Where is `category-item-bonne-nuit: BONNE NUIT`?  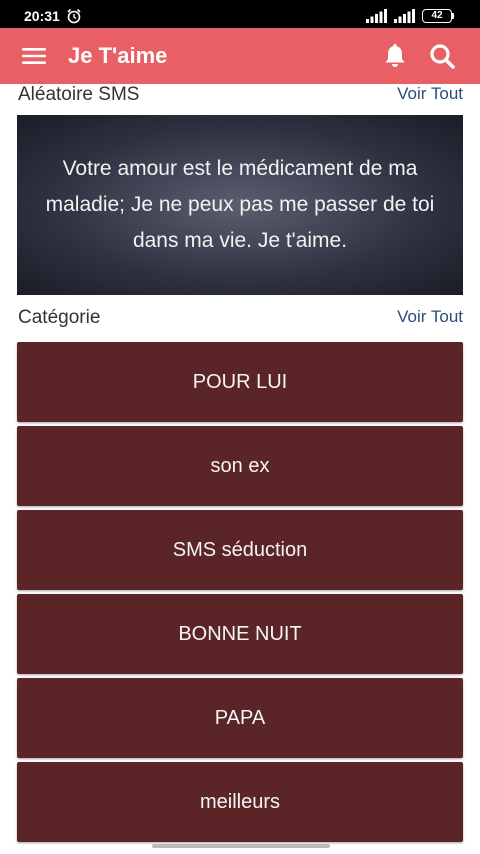
category-item-bonne-nuit: BONNE NUIT is located at coordinates (240, 634).